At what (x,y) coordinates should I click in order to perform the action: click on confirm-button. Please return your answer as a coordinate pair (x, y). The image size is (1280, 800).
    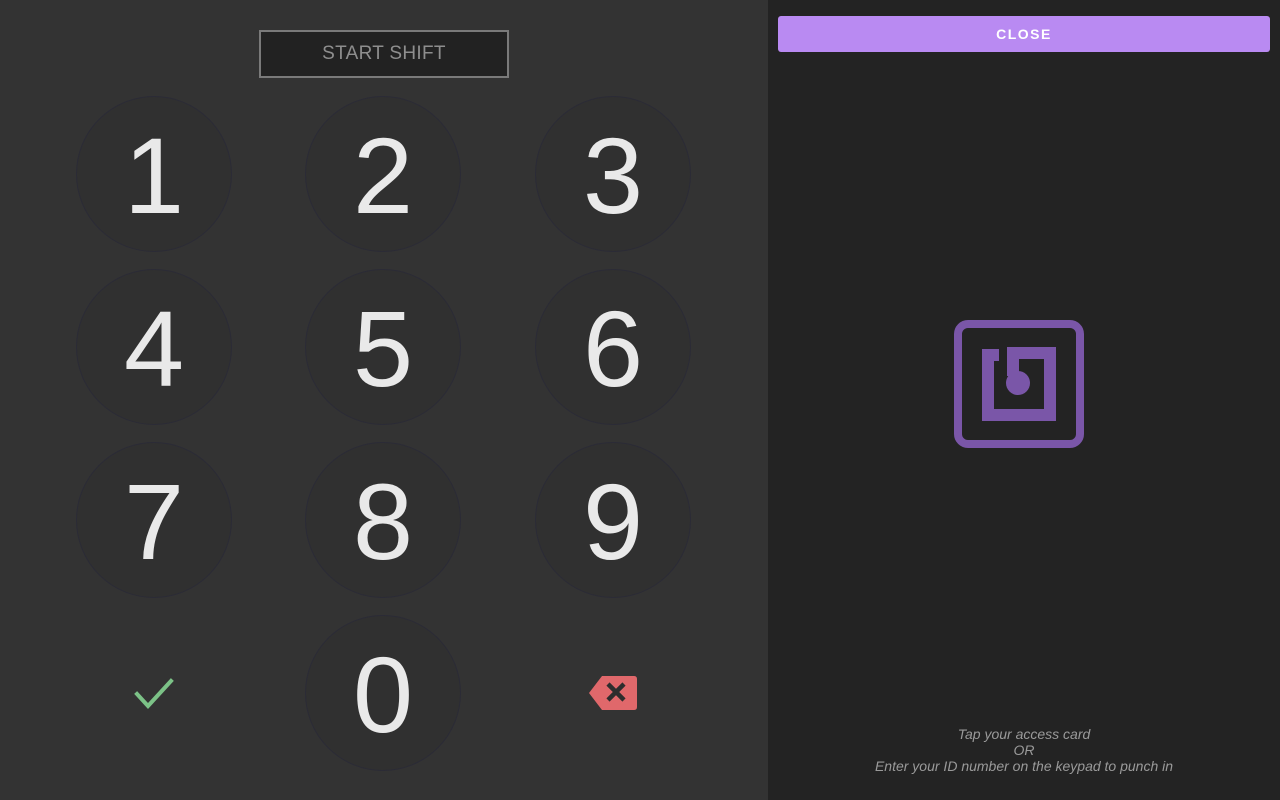
    Looking at the image, I should click on (154, 693).